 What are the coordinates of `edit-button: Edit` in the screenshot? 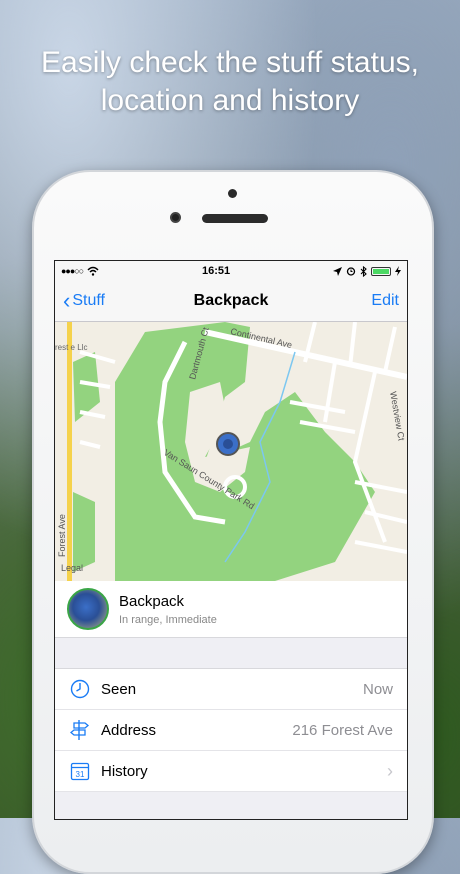 It's located at (385, 301).